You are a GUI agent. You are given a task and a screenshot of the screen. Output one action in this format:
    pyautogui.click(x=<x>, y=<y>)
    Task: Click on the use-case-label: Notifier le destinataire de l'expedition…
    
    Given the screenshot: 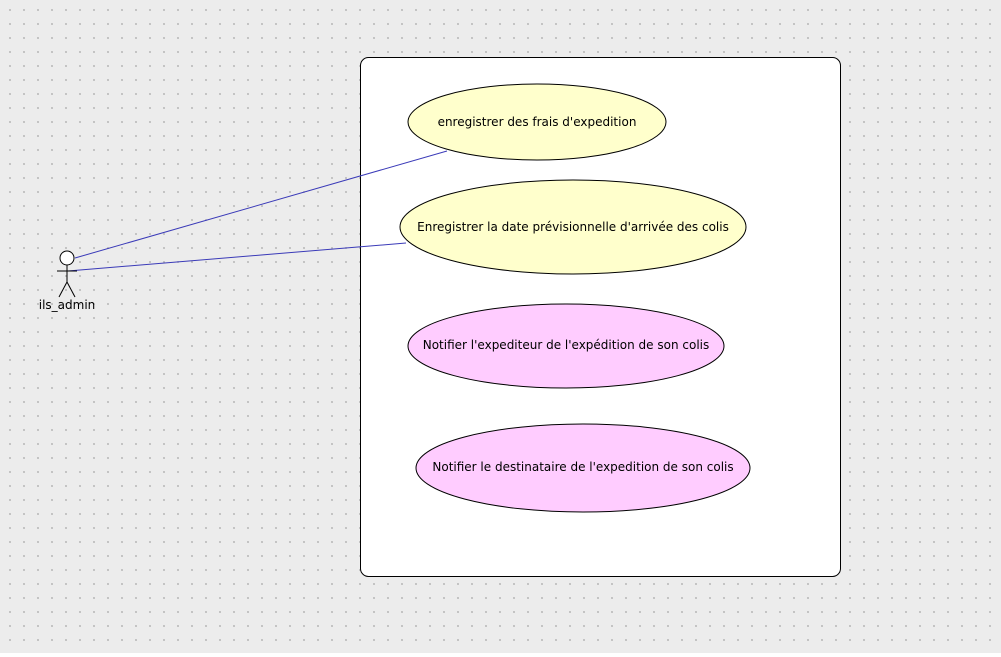 What is the action you would take?
    pyautogui.click(x=582, y=467)
    